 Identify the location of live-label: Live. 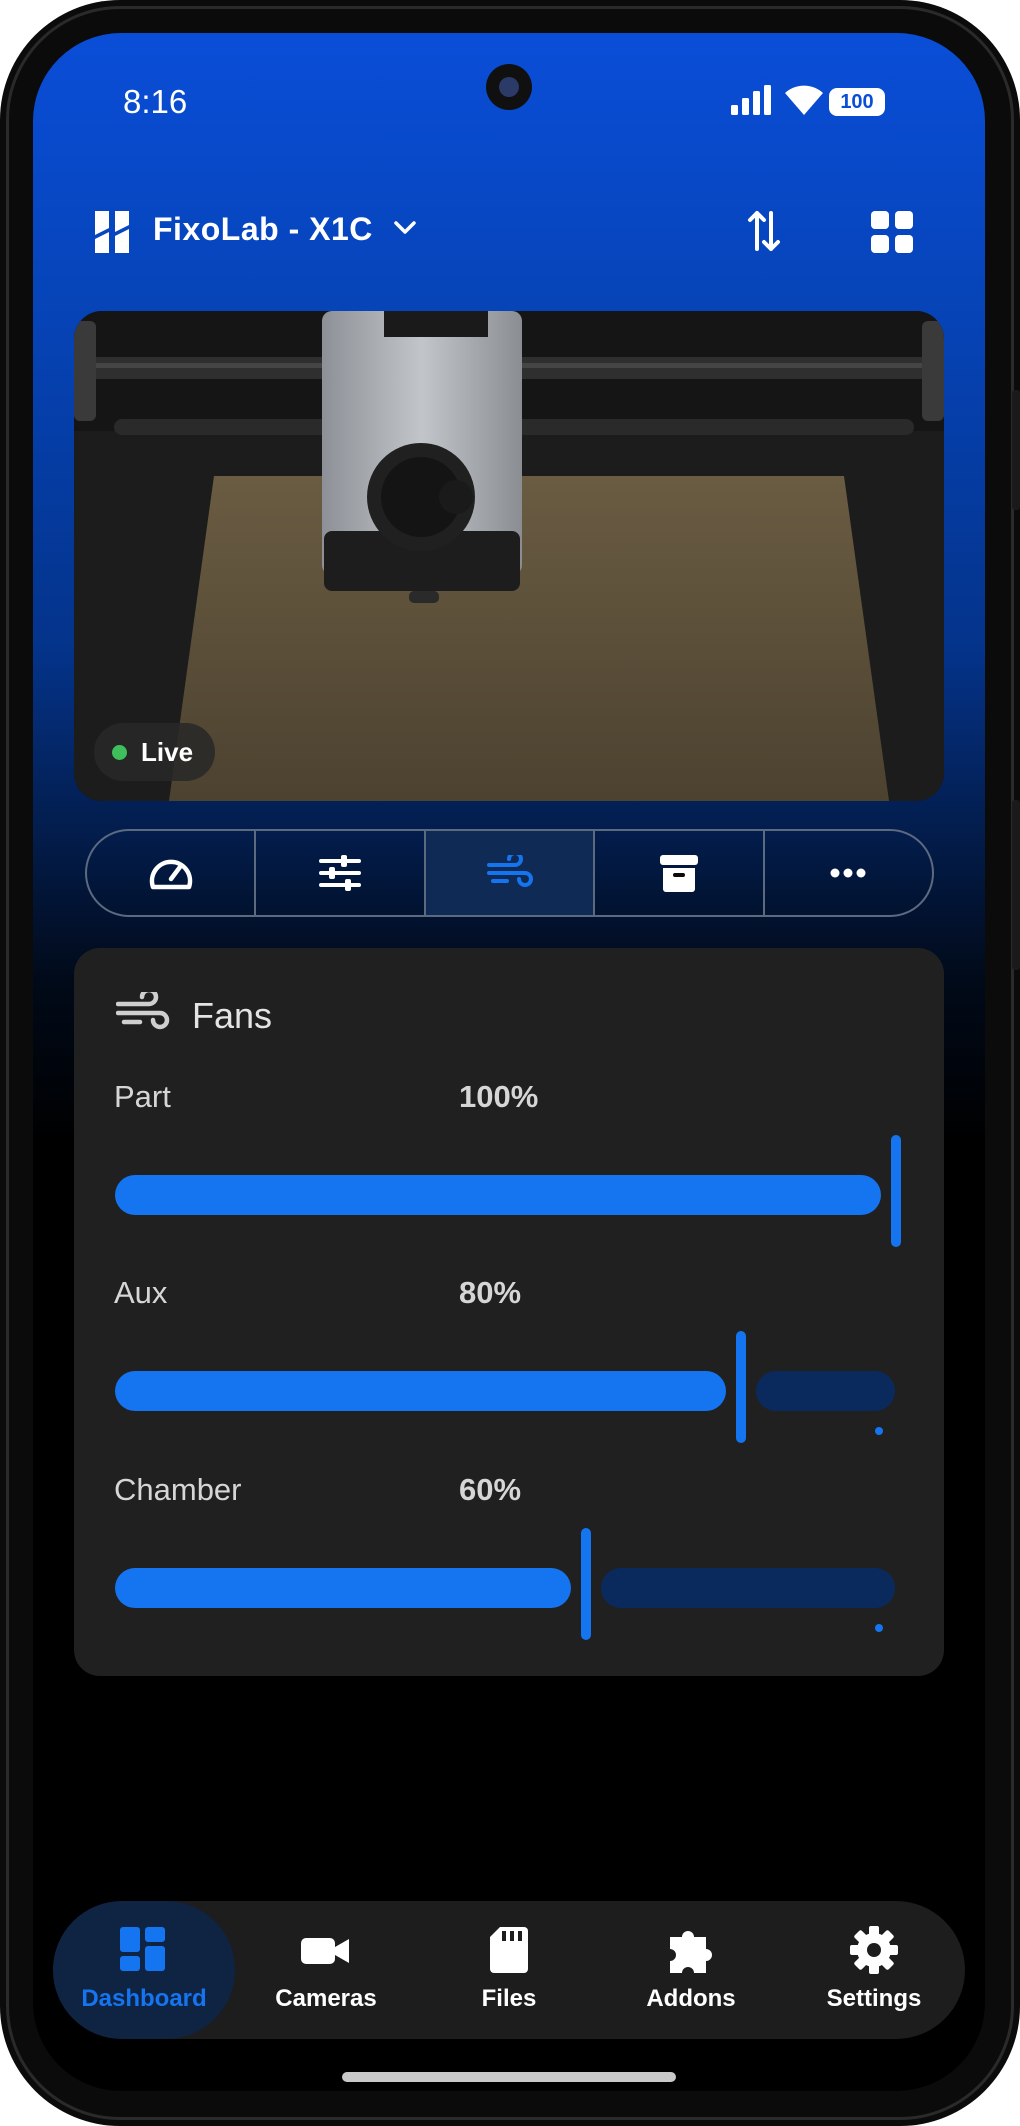
(167, 751).